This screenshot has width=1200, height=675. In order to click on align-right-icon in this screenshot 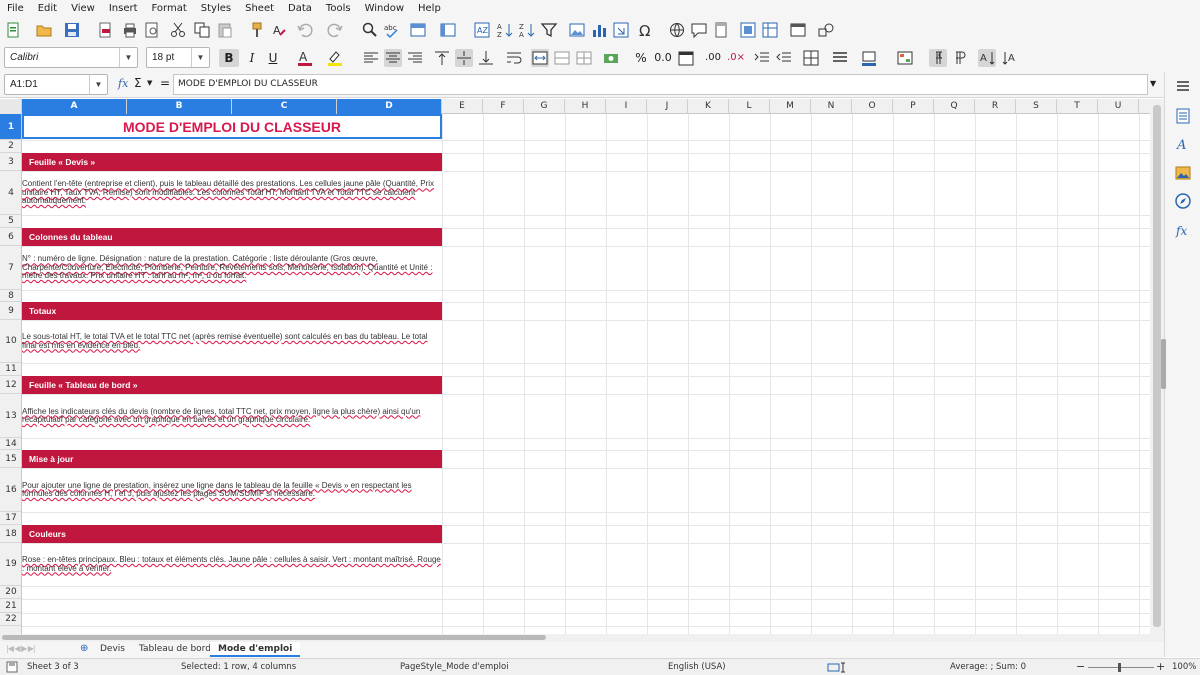, I will do `click(415, 58)`.